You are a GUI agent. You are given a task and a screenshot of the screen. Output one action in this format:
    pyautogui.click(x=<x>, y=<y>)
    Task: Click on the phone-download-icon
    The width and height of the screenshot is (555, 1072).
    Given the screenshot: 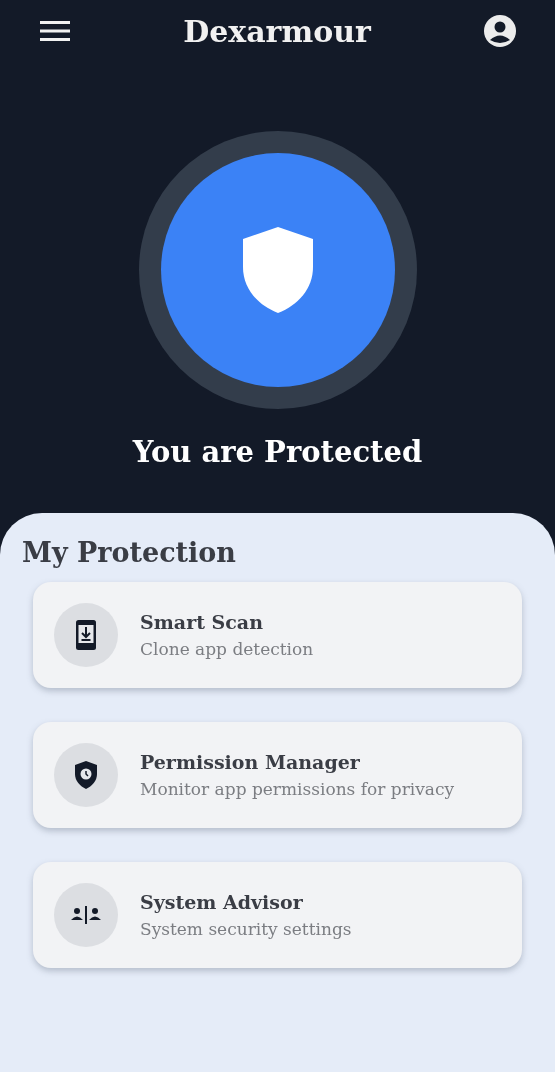 What is the action you would take?
    pyautogui.click(x=86, y=635)
    